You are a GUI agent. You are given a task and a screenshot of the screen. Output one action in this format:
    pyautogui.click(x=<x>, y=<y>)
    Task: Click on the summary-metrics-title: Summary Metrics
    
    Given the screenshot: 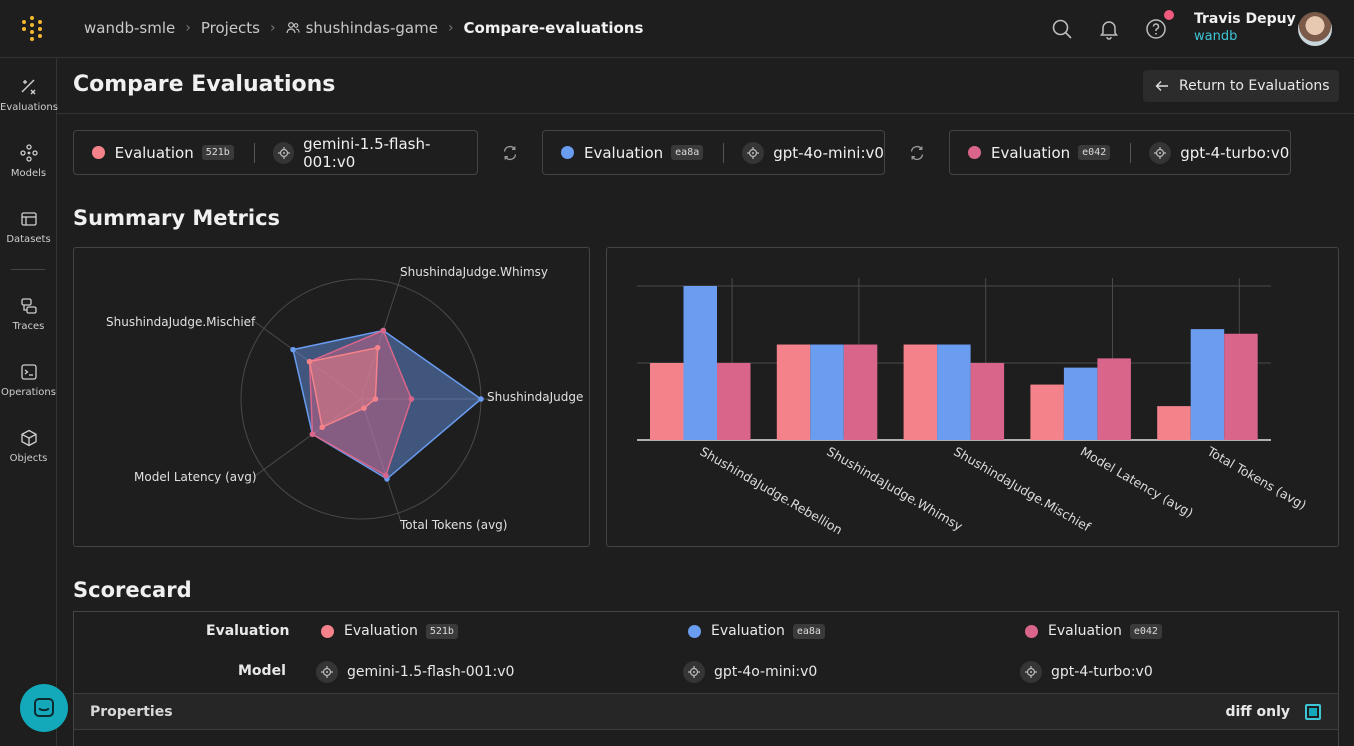 What is the action you would take?
    pyautogui.click(x=177, y=218)
    